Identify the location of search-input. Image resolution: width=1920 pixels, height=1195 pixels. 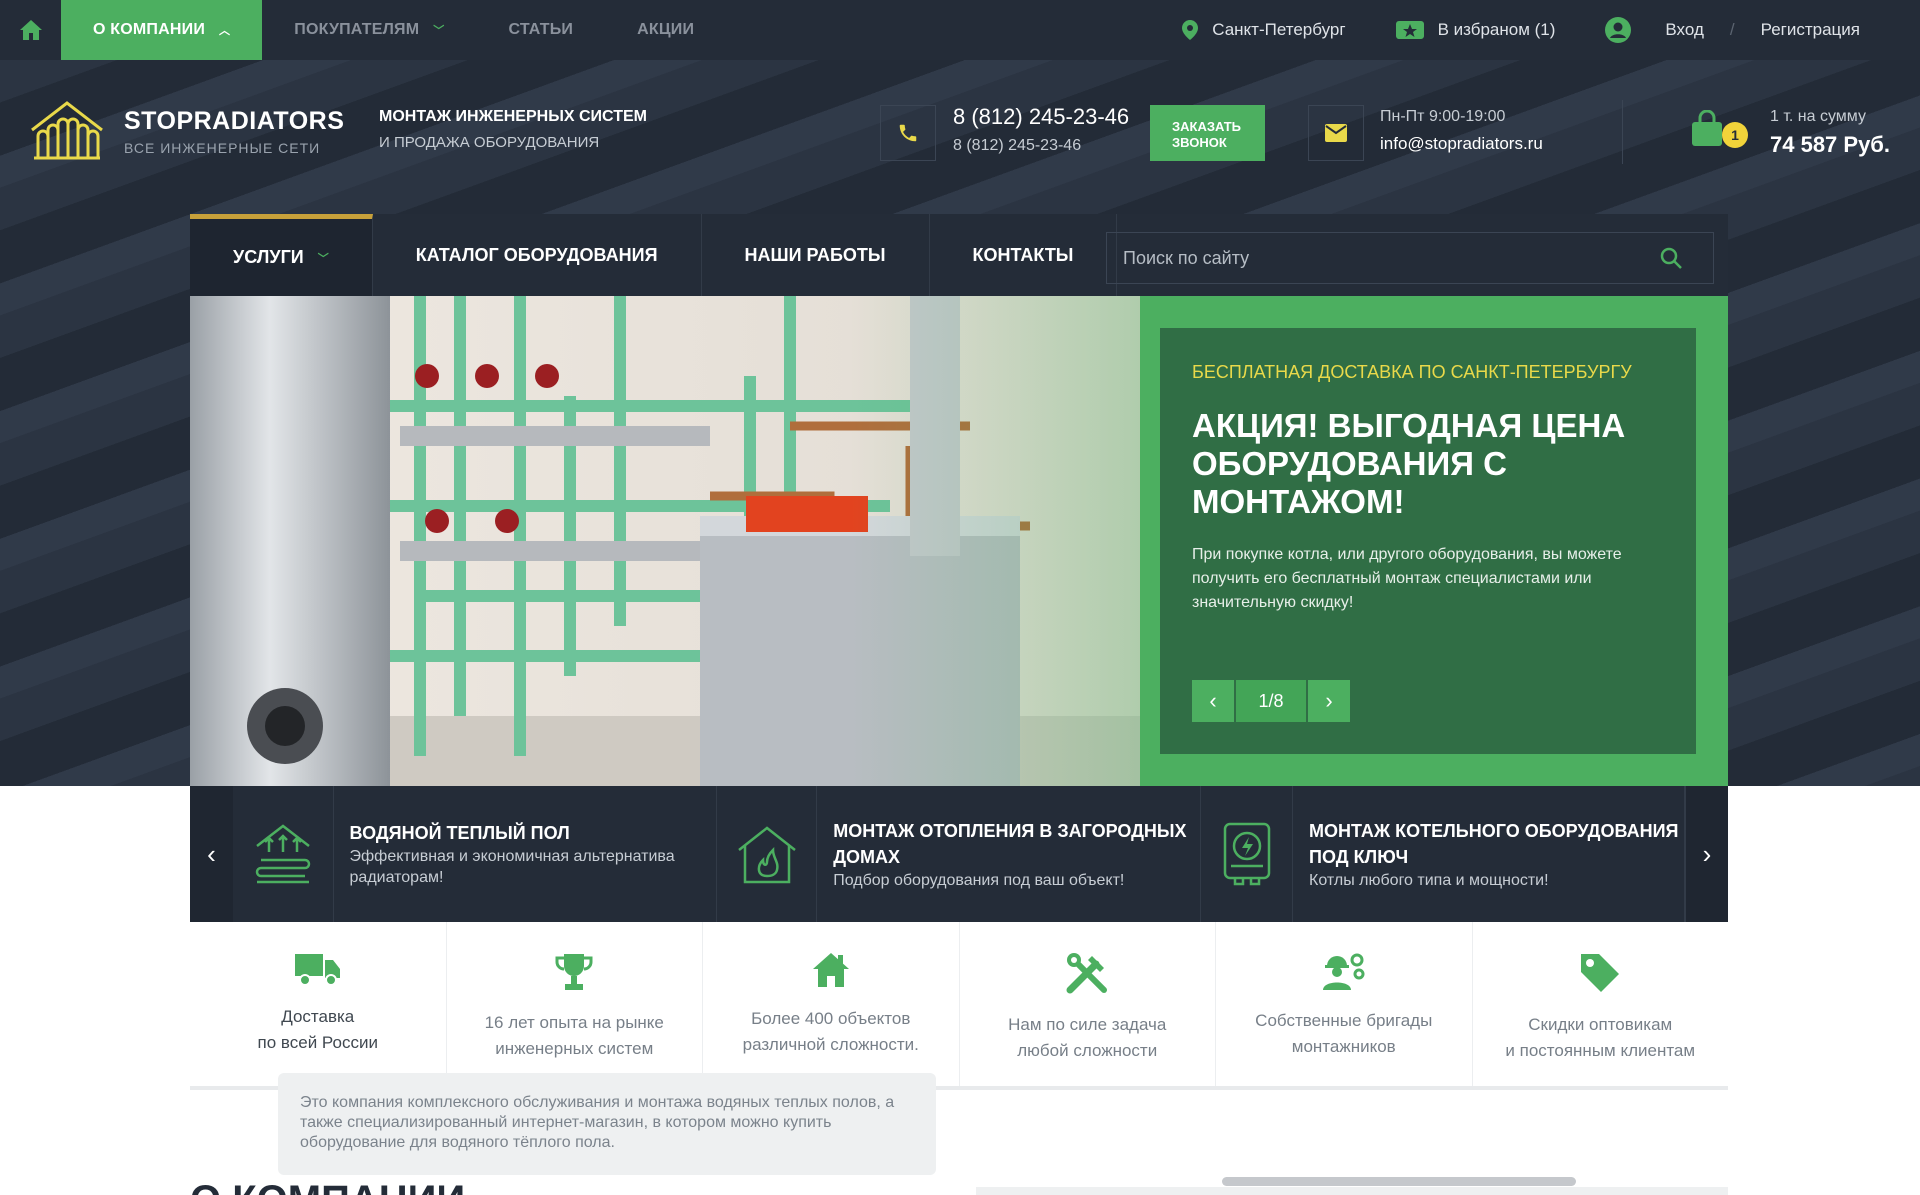
(1377, 258).